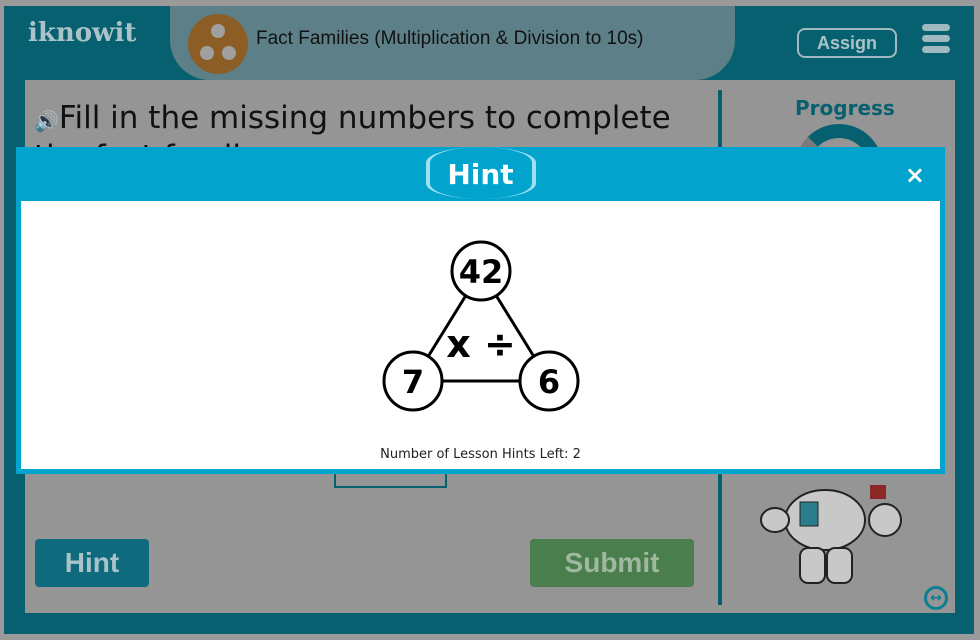 This screenshot has height=640, width=980. Describe the element at coordinates (481, 344) in the screenshot. I see `operators: x ÷` at that location.